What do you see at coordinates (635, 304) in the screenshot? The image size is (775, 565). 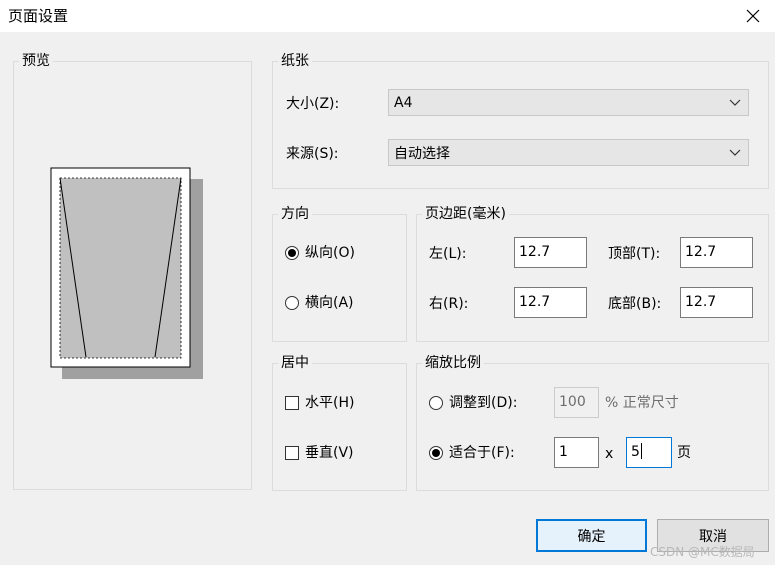 I see `margin-bottom-label: 底部(B):` at bounding box center [635, 304].